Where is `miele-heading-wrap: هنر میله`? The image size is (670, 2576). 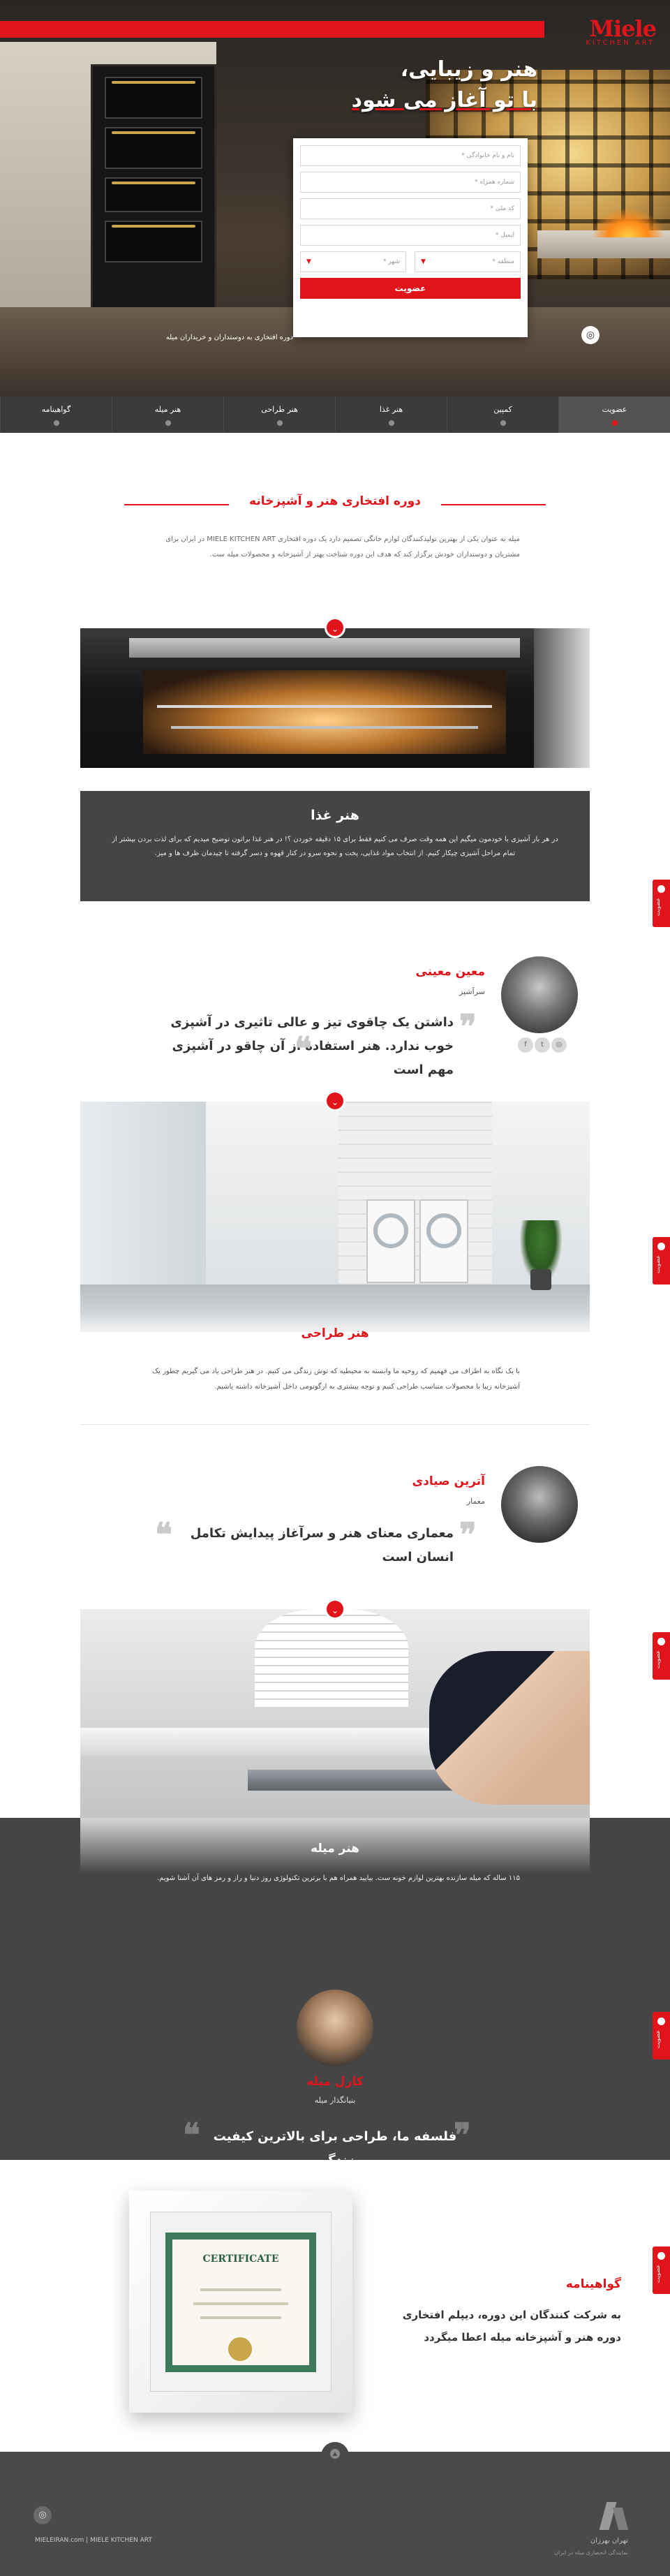
miele-heading-wrap: هنر میله is located at coordinates (335, 1849).